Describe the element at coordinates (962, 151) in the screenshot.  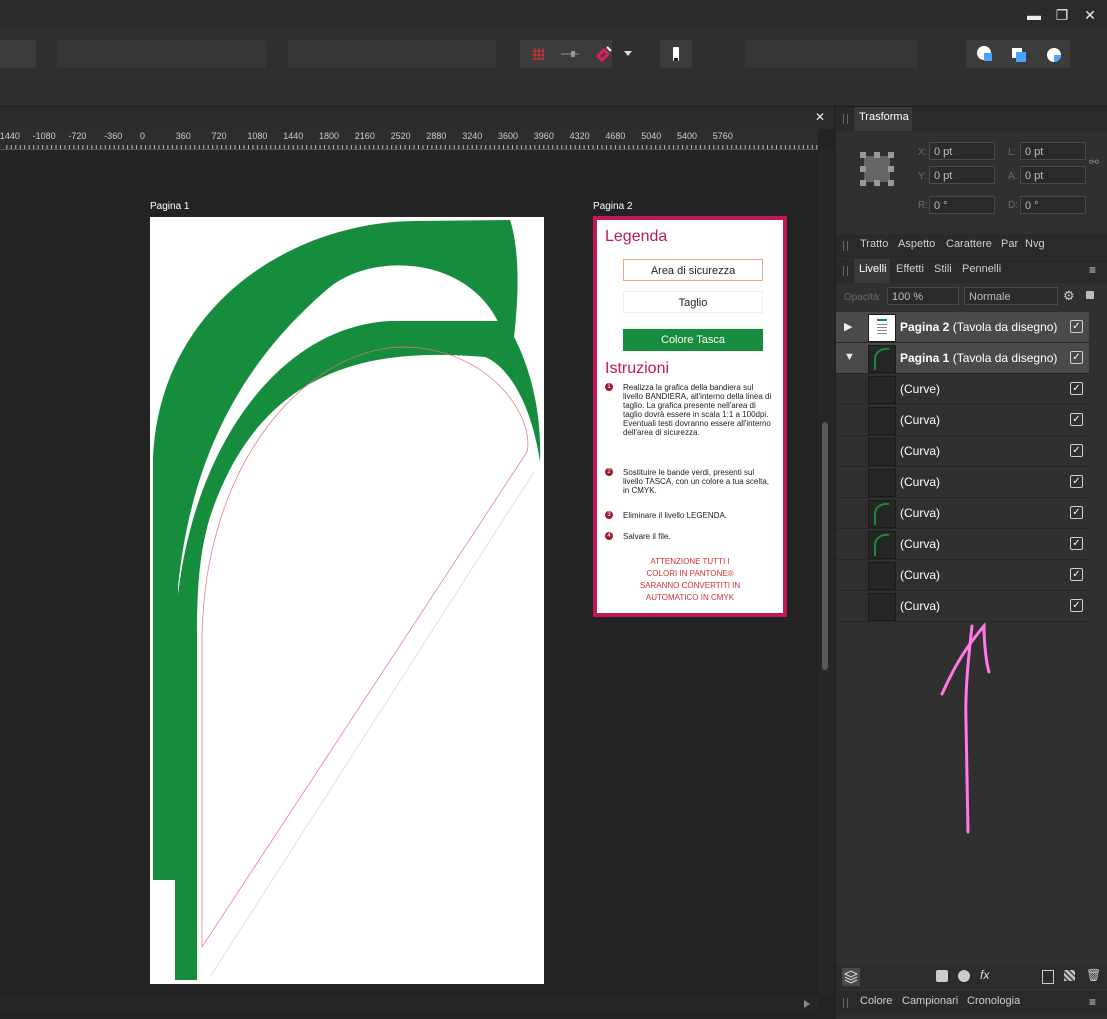
I see `x-field: 0 pt` at that location.